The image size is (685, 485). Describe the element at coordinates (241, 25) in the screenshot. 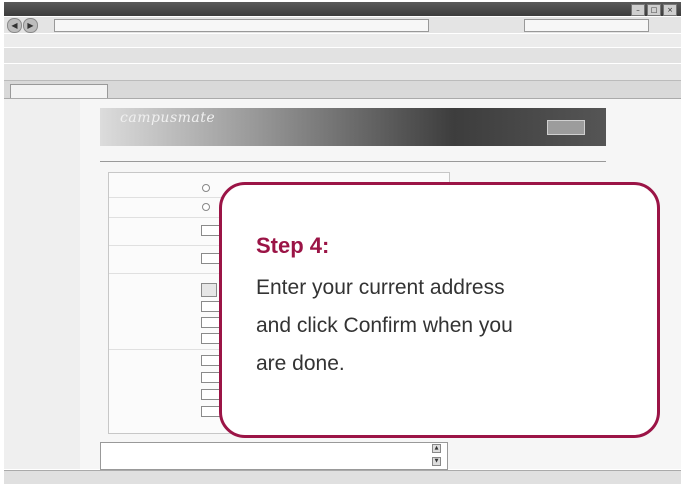

I see `address-bar` at that location.